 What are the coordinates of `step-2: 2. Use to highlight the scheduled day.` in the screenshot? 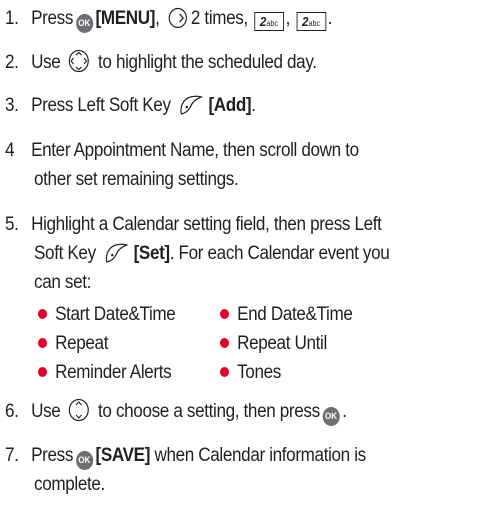 It's located at (215, 65).